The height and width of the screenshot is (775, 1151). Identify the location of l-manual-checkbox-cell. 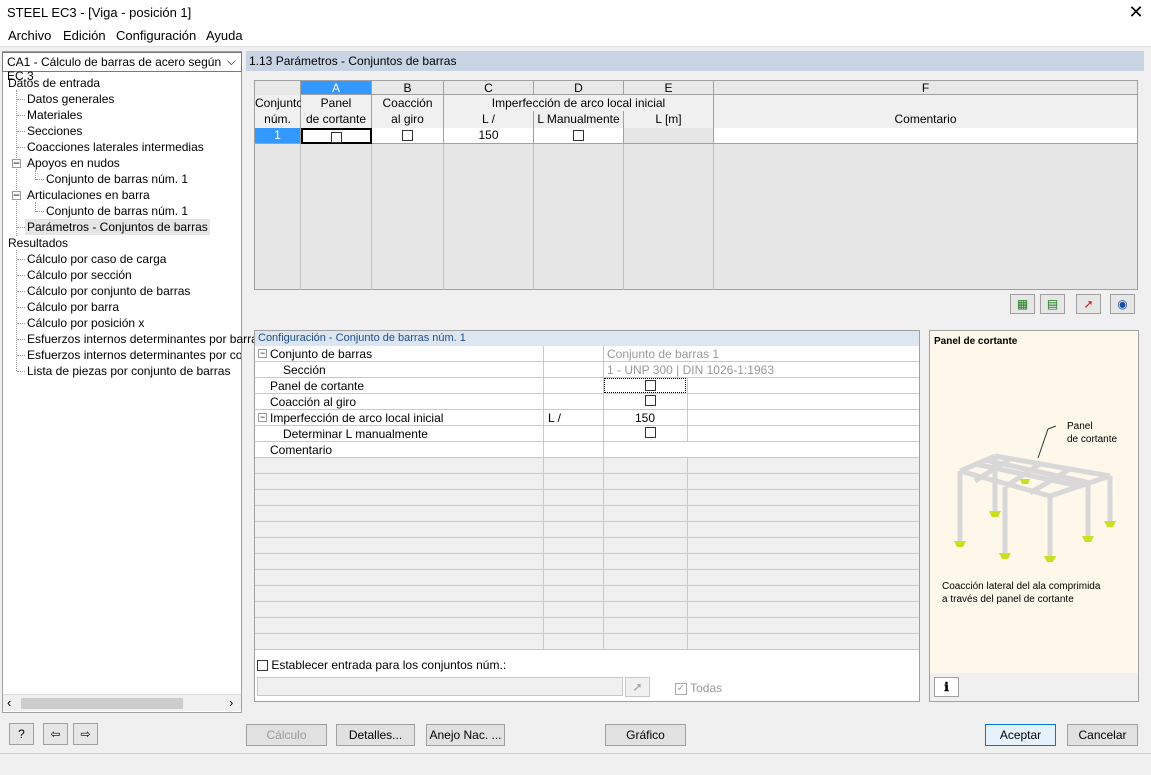
(579, 136).